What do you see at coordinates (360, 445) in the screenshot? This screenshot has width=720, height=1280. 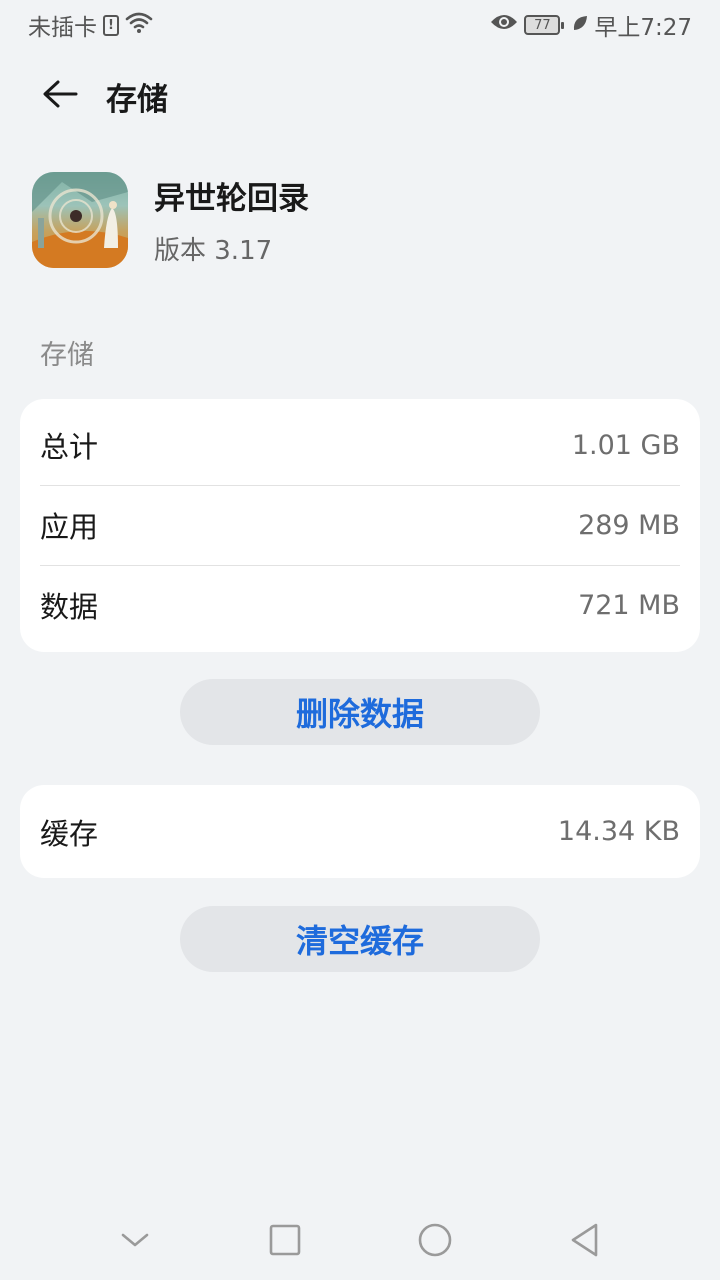 I see `storage-row-total: 总计 1.01 GB` at bounding box center [360, 445].